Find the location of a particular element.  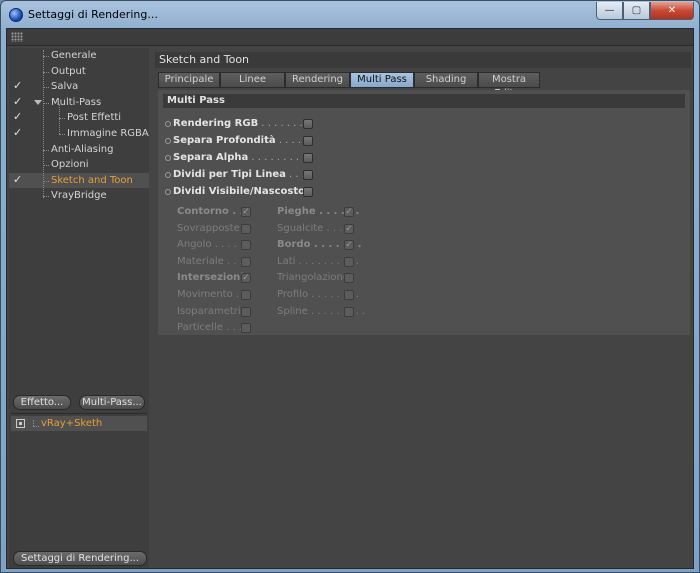

tree-item: ✓ Salva is located at coordinates (79, 87).